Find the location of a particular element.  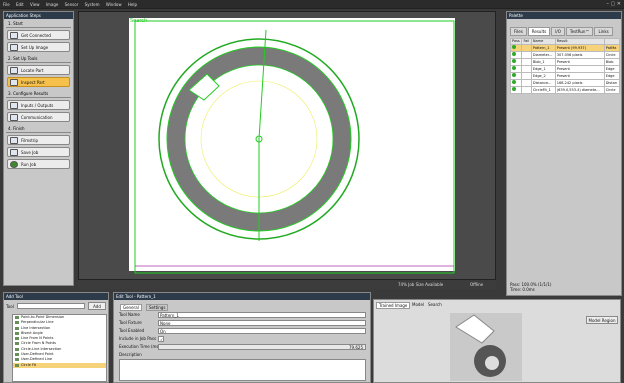

communication-icon is located at coordinates (14, 117).